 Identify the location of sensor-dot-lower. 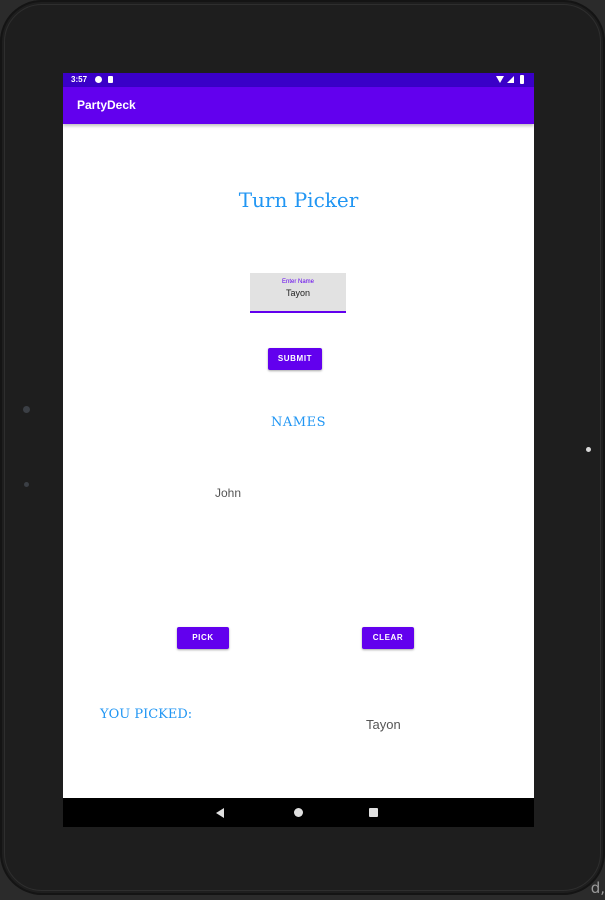
(26, 484).